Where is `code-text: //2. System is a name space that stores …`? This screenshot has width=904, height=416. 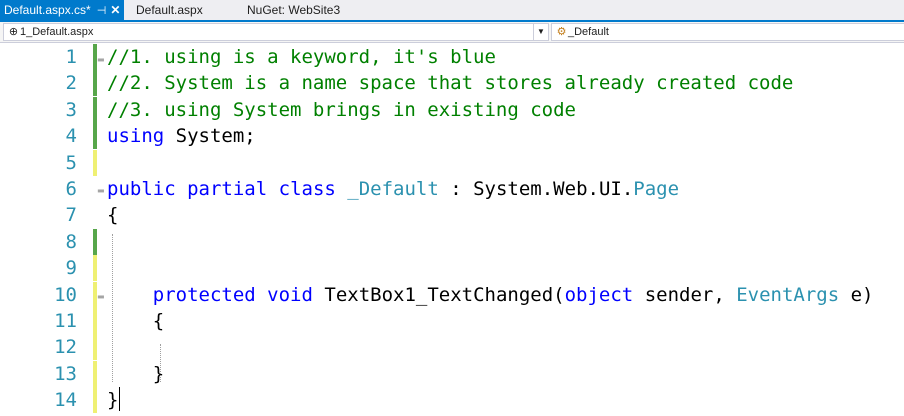 code-text: //2. System is a name space that stores … is located at coordinates (450, 83).